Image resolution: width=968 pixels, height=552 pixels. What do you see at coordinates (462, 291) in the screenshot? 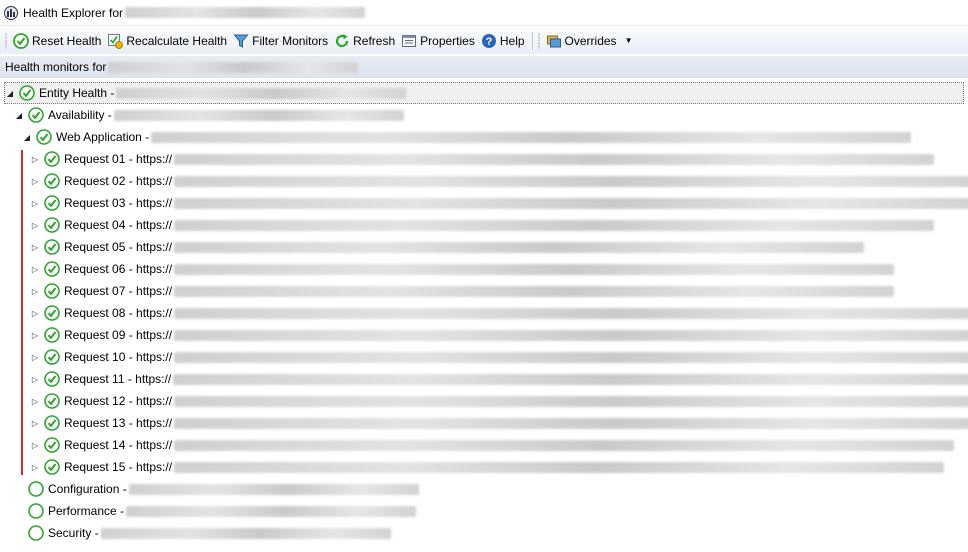
I see `tree-node-request: ▷ Request 07 - https://` at bounding box center [462, 291].